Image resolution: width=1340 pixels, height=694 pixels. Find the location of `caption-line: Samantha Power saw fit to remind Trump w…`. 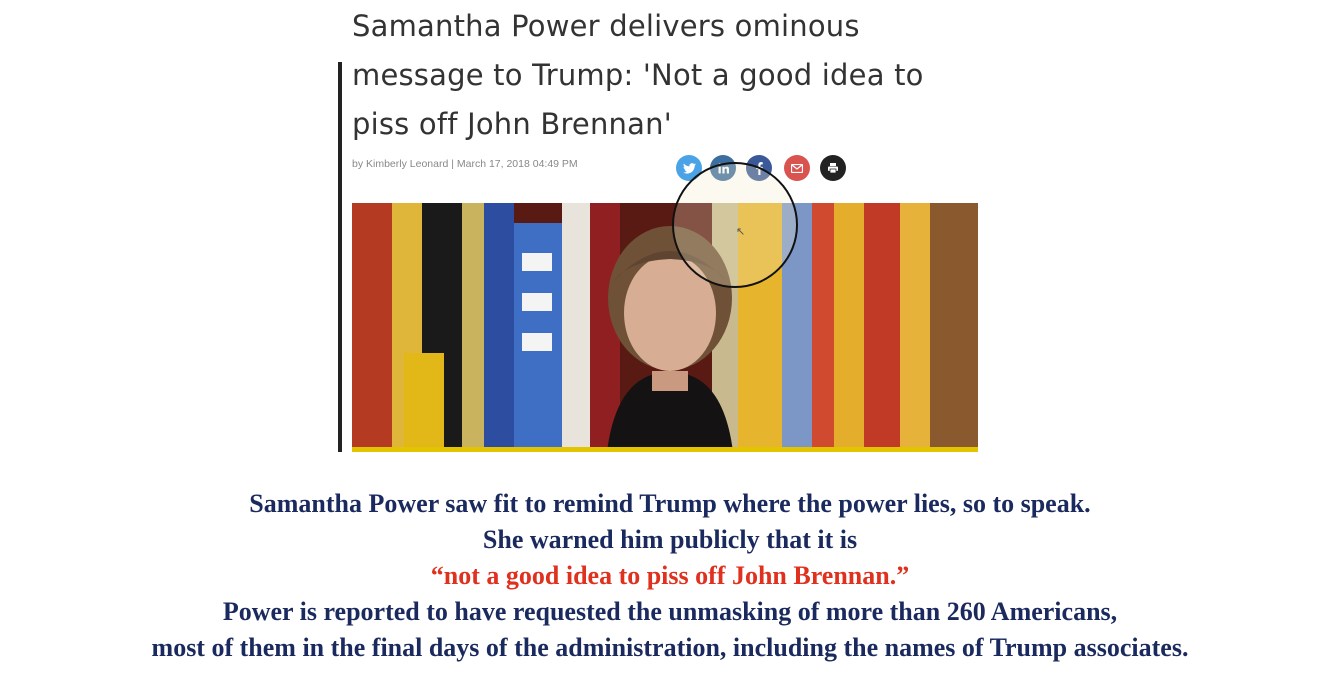

caption-line: Samantha Power saw fit to remind Trump w… is located at coordinates (670, 503).